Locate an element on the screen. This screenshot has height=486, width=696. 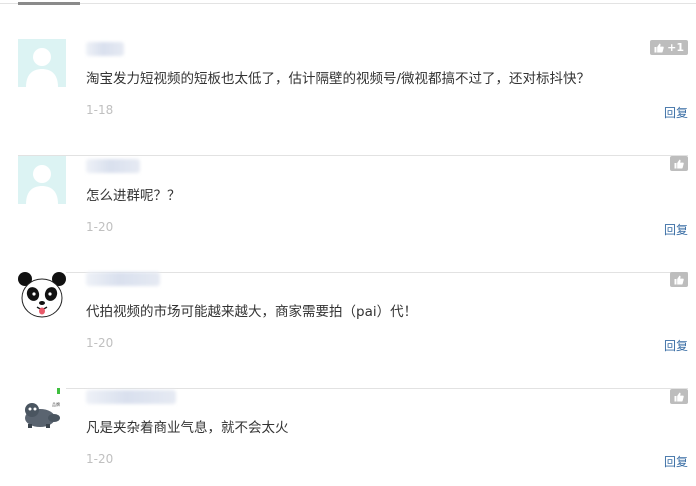
avatar: 品牌 is located at coordinates (42, 412).